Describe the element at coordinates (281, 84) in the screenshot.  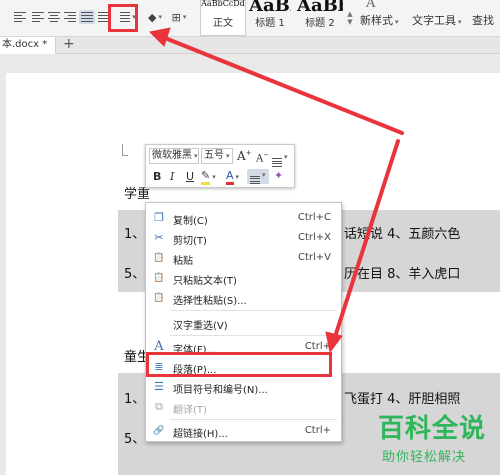
I see `arrow-to-line-spacing` at that location.